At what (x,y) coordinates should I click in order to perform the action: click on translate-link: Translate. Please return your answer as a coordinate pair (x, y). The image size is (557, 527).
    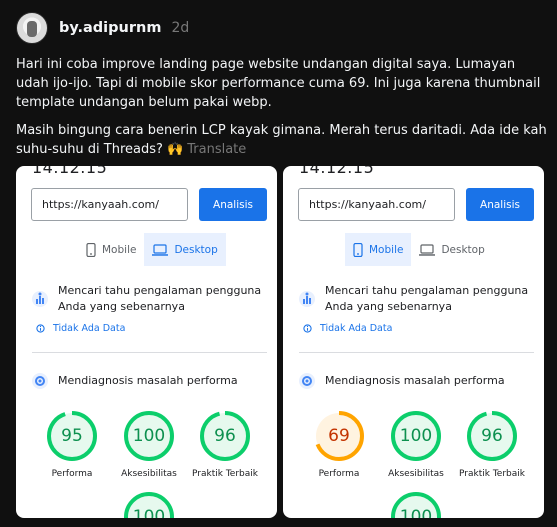
    Looking at the image, I should click on (216, 149).